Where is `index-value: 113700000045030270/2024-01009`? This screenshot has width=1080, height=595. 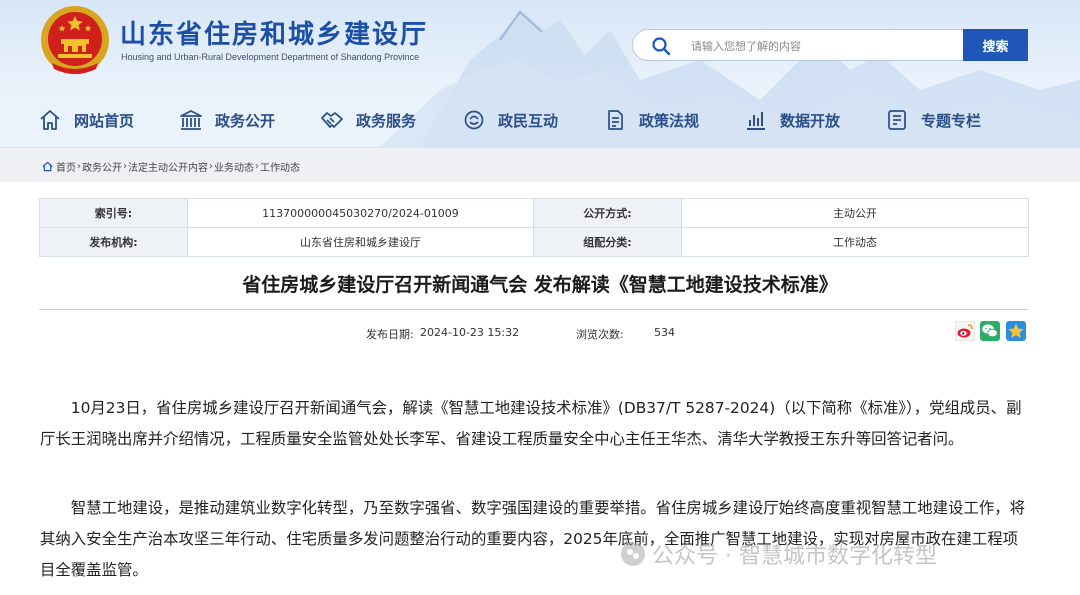 index-value: 113700000045030270/2024-01009 is located at coordinates (360, 213).